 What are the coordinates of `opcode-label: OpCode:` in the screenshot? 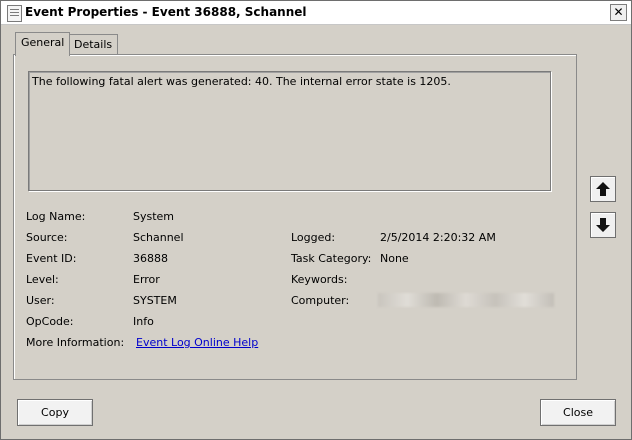 It's located at (50, 321).